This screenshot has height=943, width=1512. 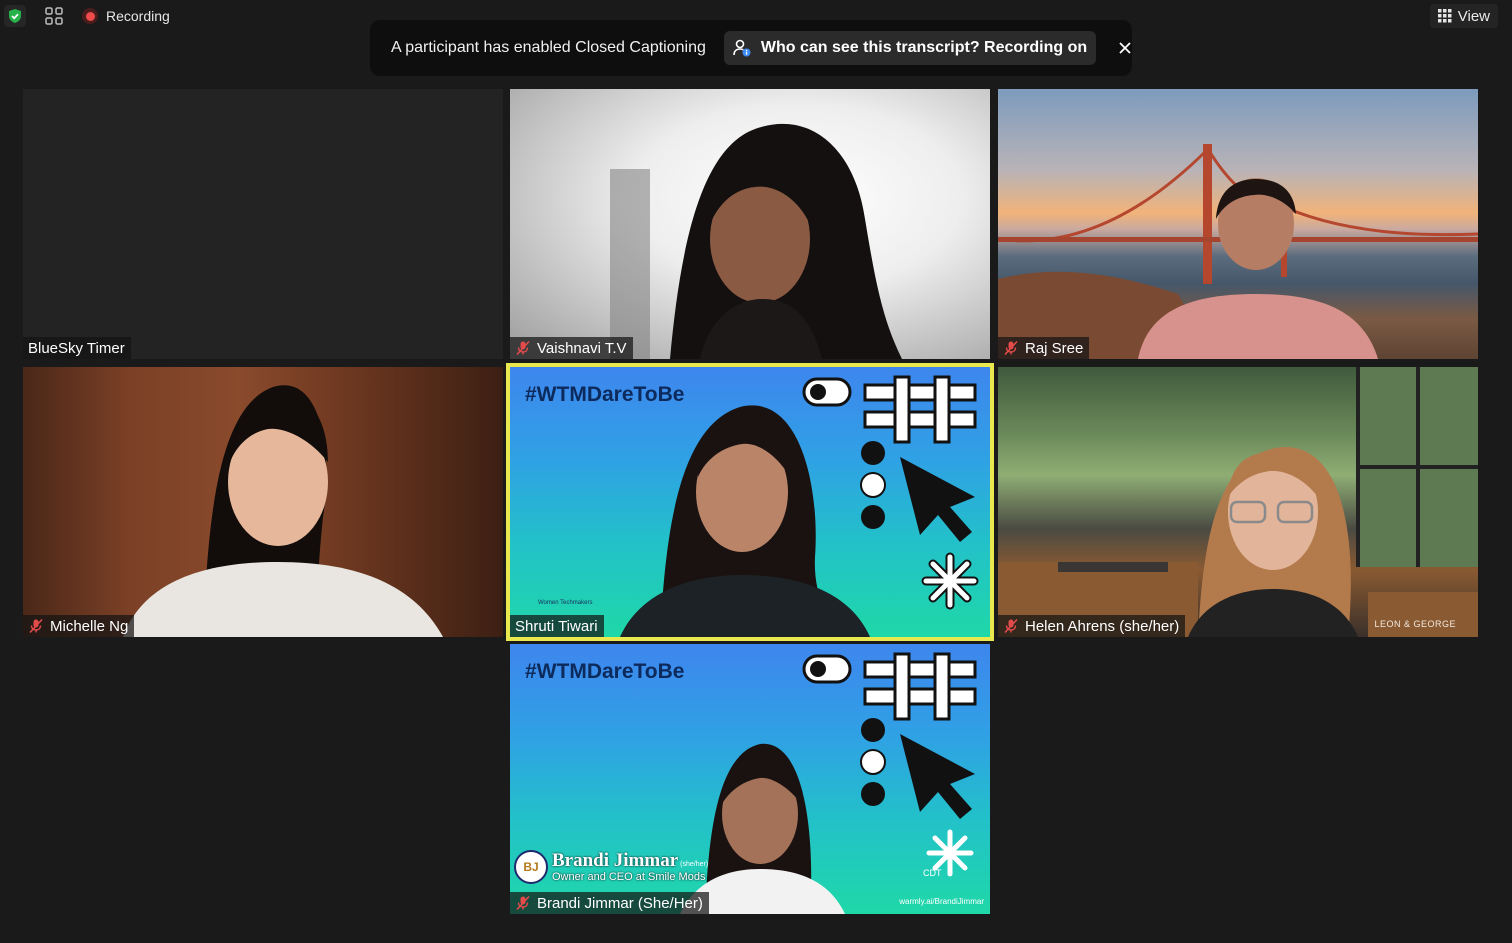 I want to click on participant-name-tag: BlueSky Timer, so click(x=77, y=348).